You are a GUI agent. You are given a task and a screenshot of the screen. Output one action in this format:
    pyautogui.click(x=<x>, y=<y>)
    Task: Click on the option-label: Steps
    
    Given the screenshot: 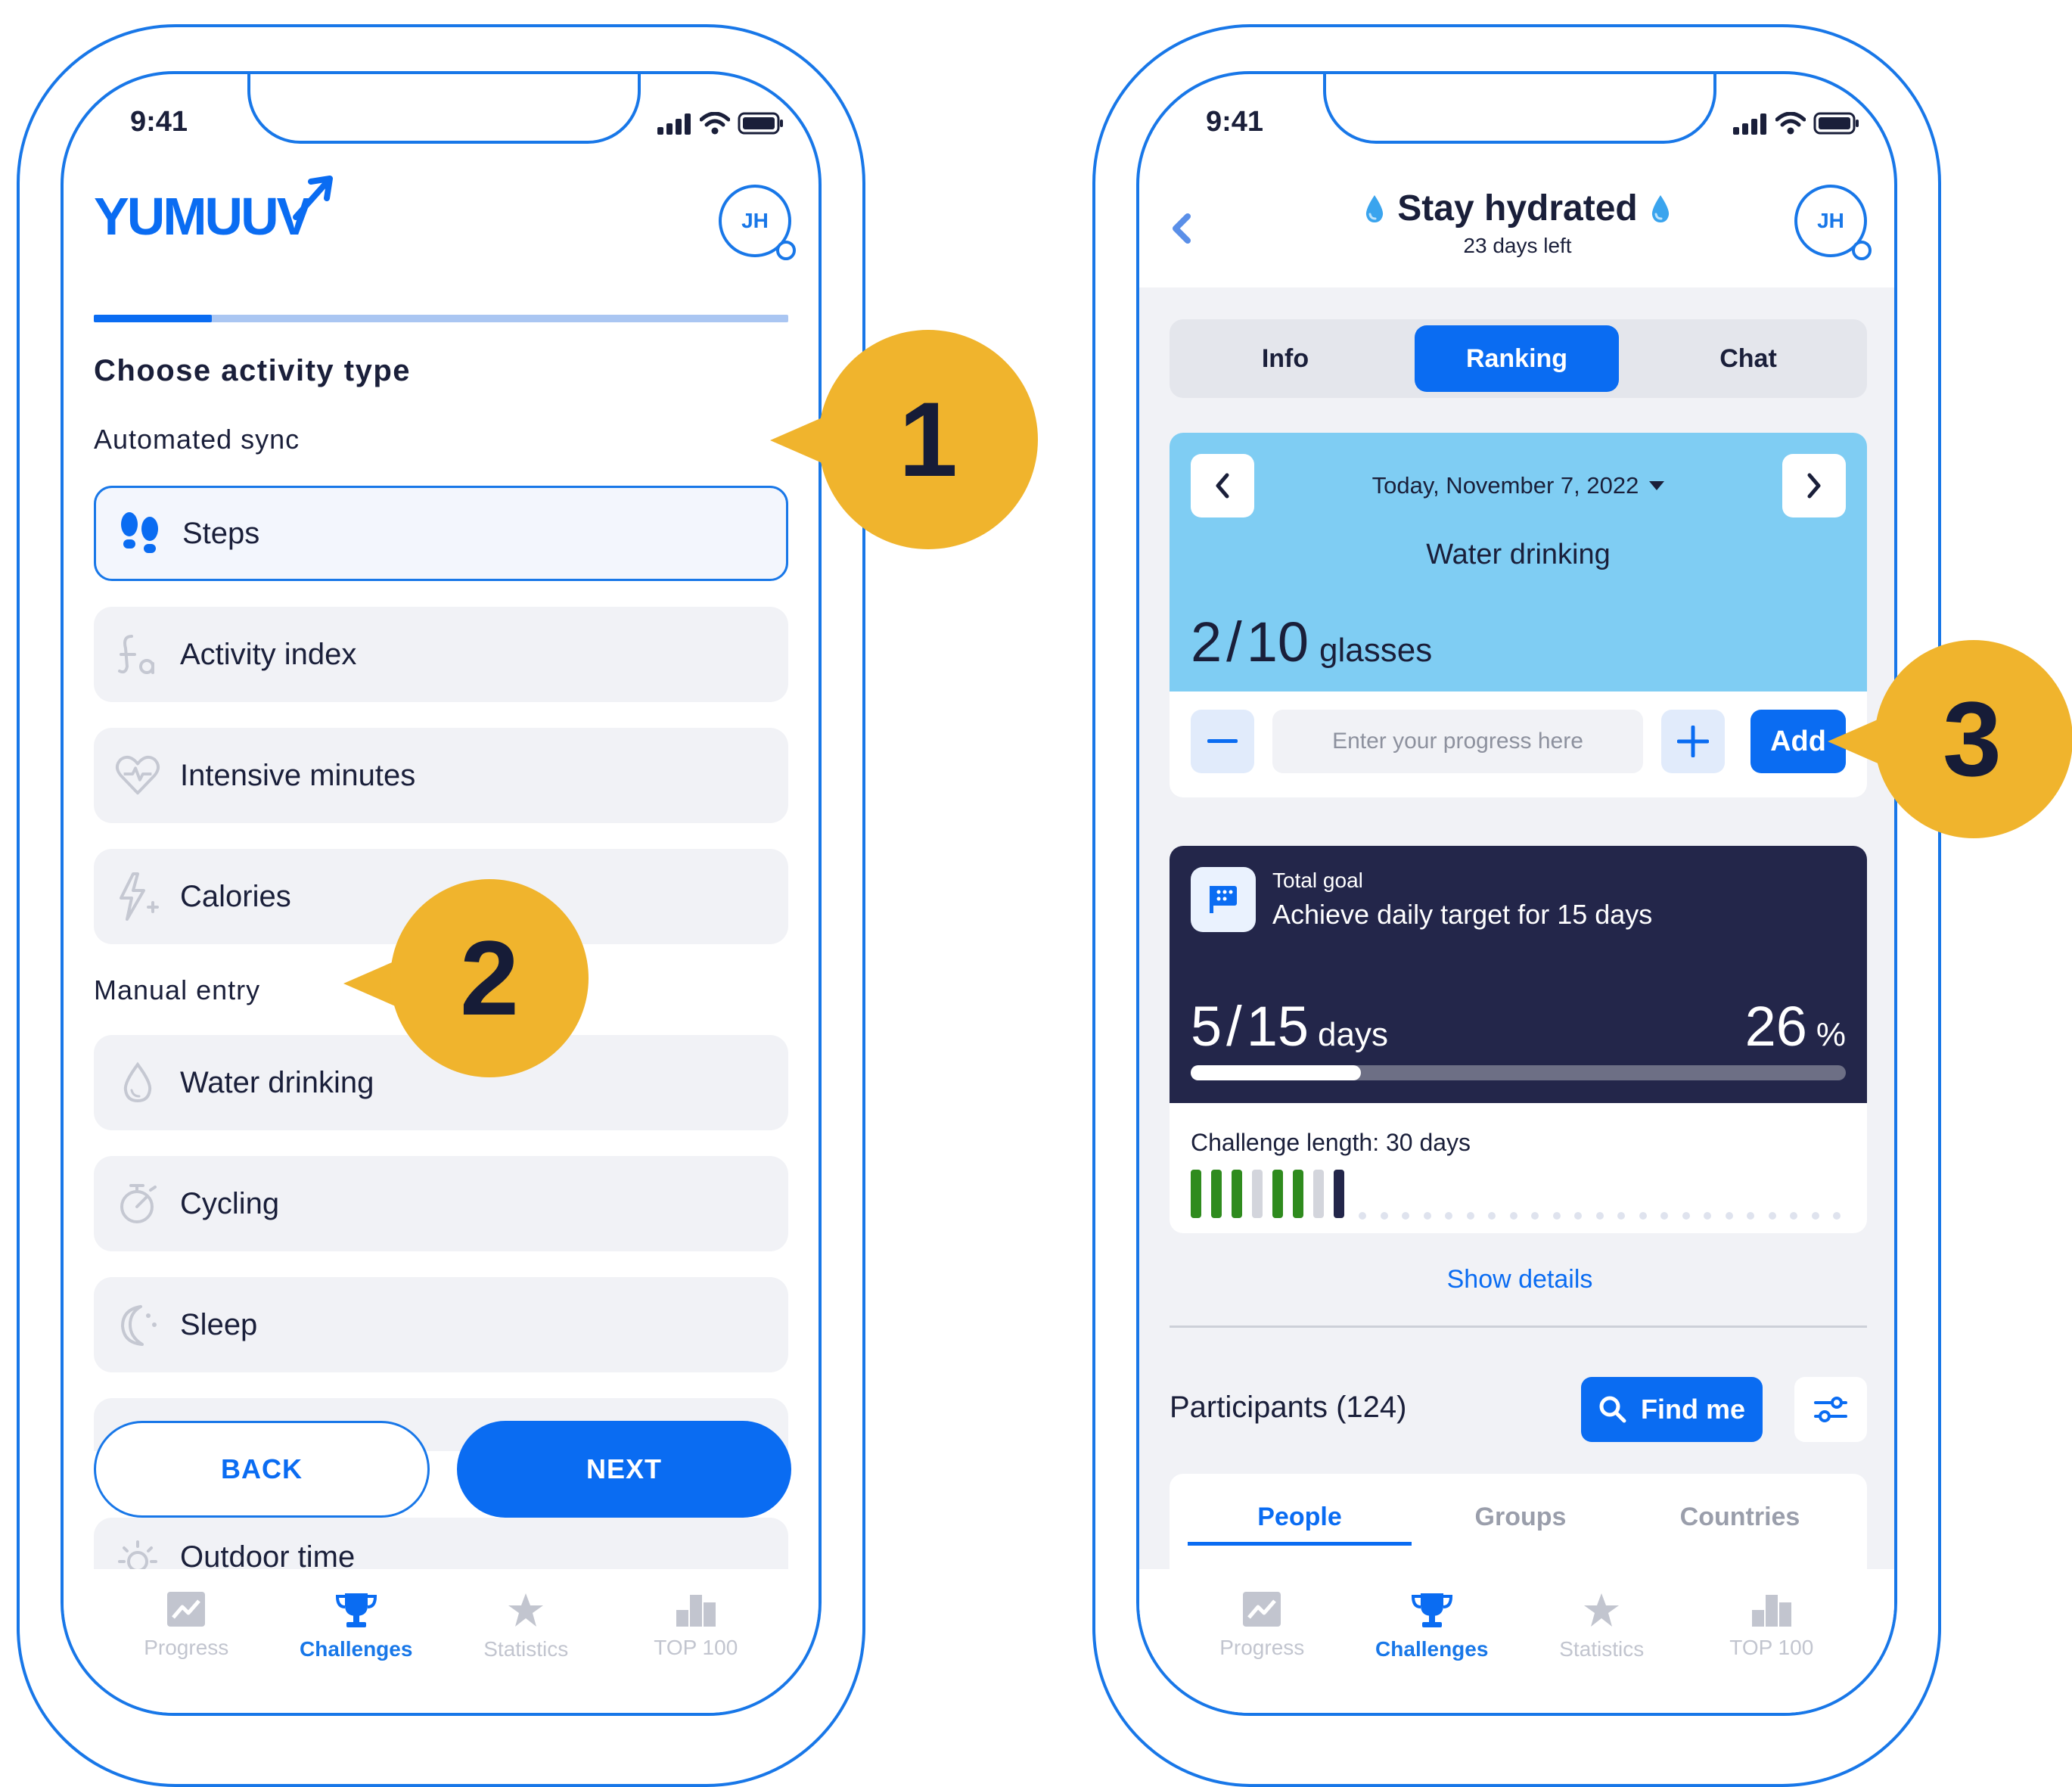 What is the action you would take?
    pyautogui.click(x=221, y=533)
    